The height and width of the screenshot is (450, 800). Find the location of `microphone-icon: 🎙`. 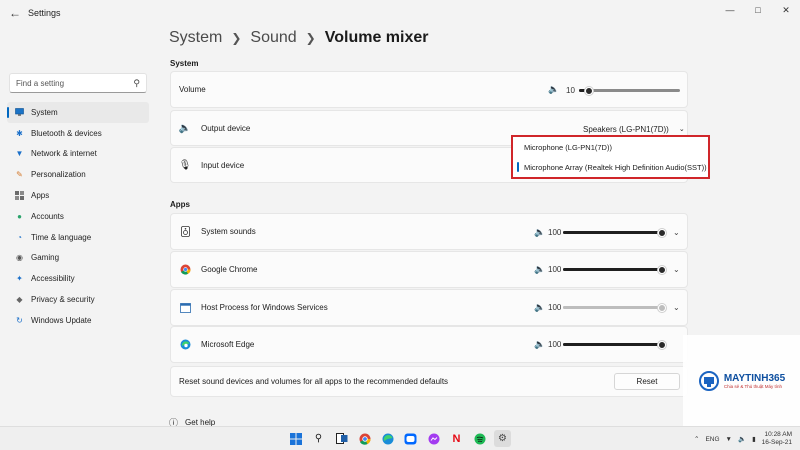

microphone-icon: 🎙 is located at coordinates (185, 165).